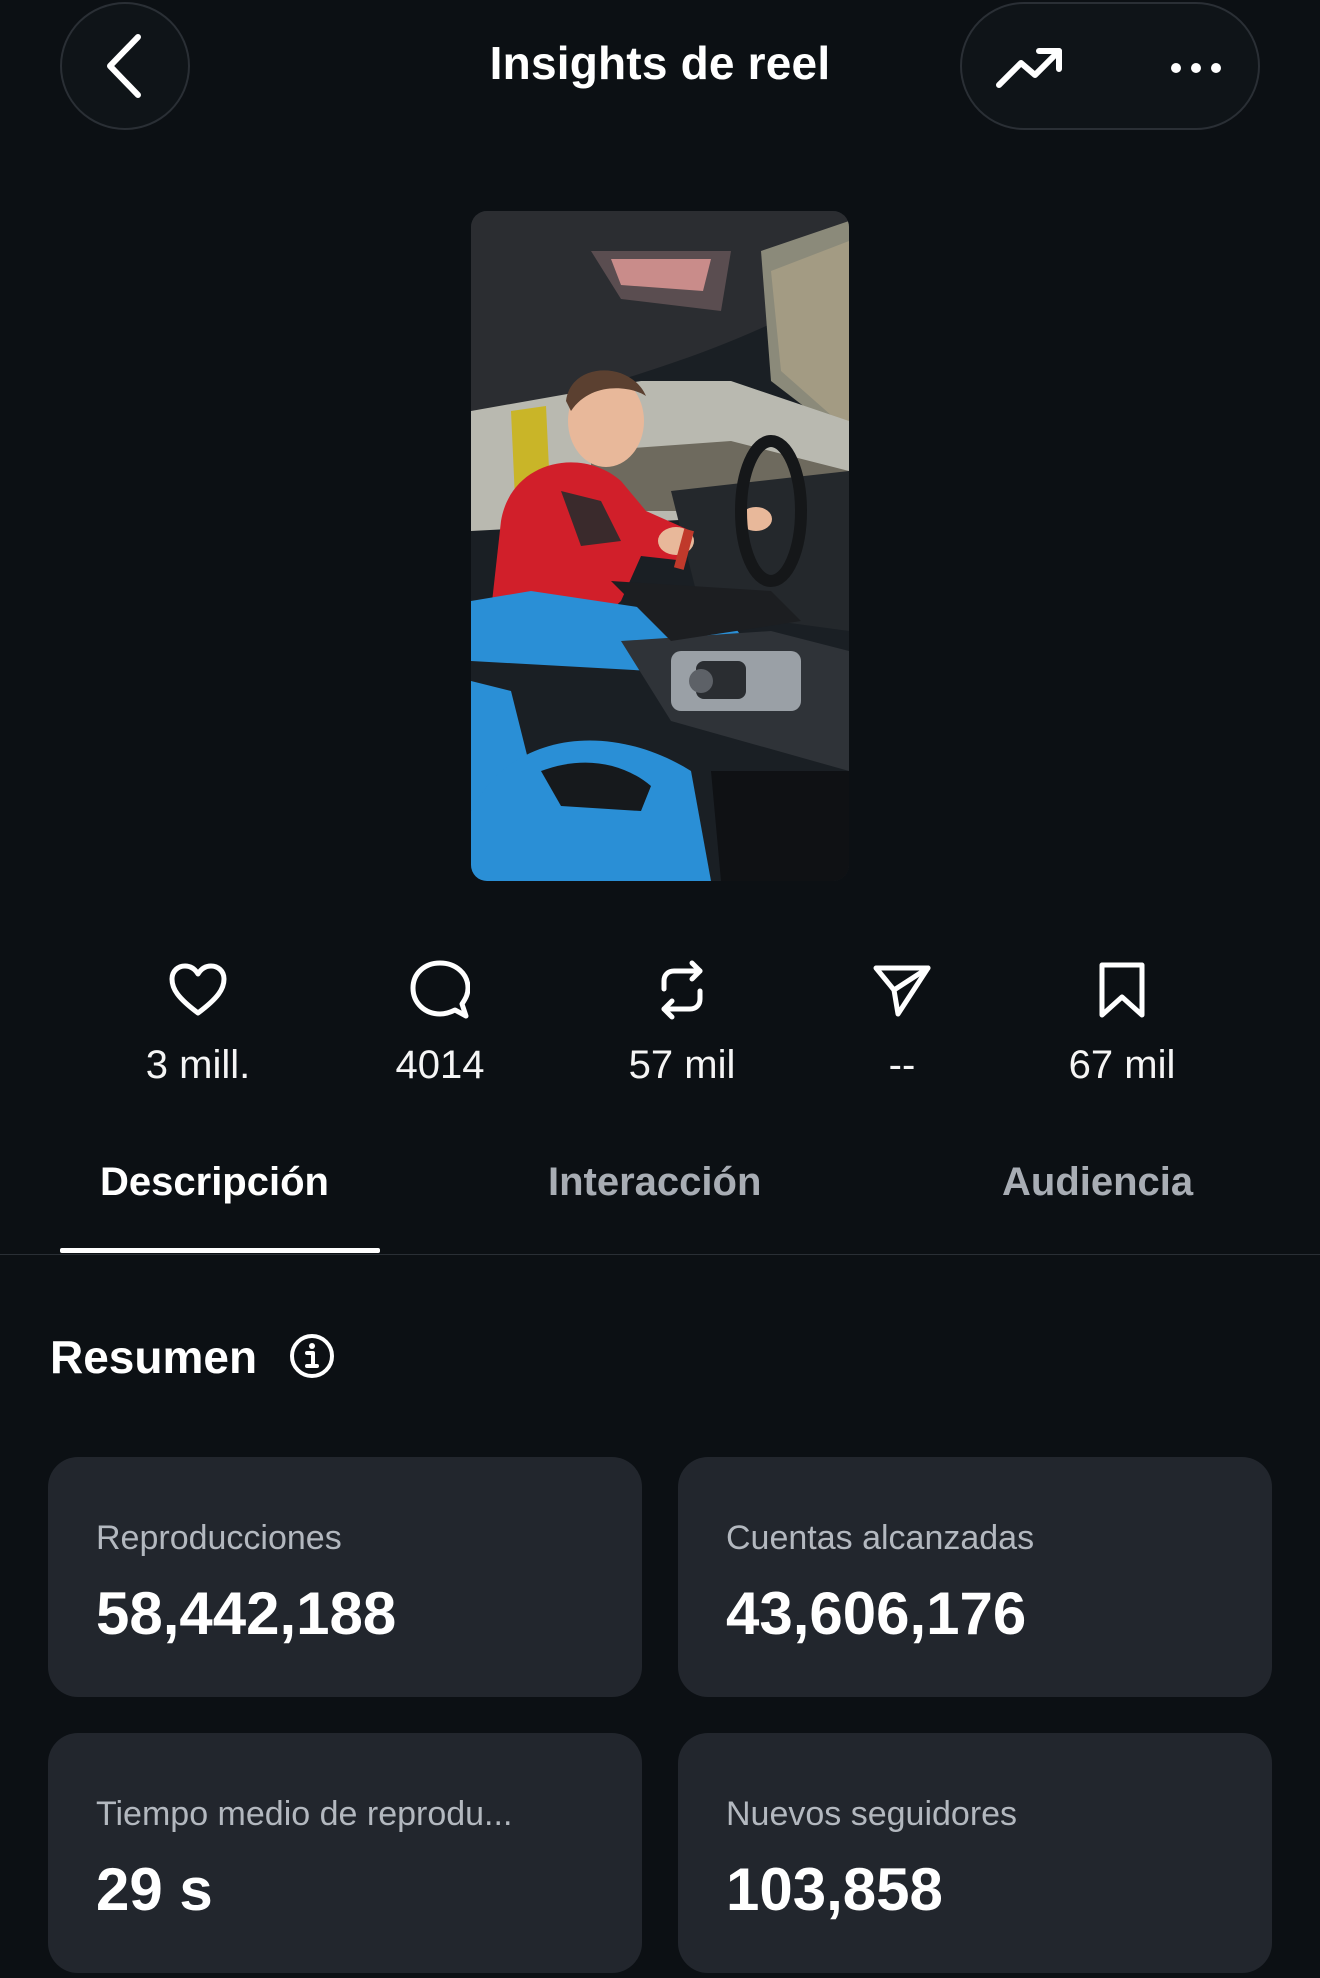  What do you see at coordinates (1122, 990) in the screenshot?
I see `bookmark-icon` at bounding box center [1122, 990].